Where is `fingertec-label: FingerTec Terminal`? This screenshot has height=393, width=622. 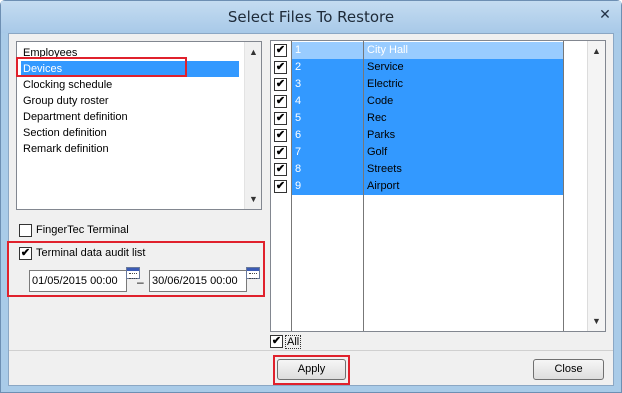 fingertec-label: FingerTec Terminal is located at coordinates (82, 230).